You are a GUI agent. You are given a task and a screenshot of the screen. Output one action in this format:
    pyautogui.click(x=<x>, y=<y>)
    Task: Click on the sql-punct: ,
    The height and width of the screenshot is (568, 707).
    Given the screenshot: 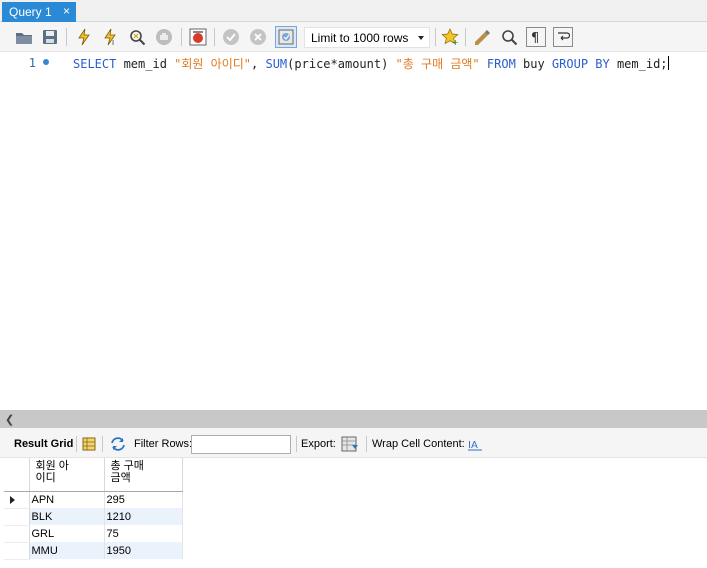 What is the action you would take?
    pyautogui.click(x=258, y=64)
    